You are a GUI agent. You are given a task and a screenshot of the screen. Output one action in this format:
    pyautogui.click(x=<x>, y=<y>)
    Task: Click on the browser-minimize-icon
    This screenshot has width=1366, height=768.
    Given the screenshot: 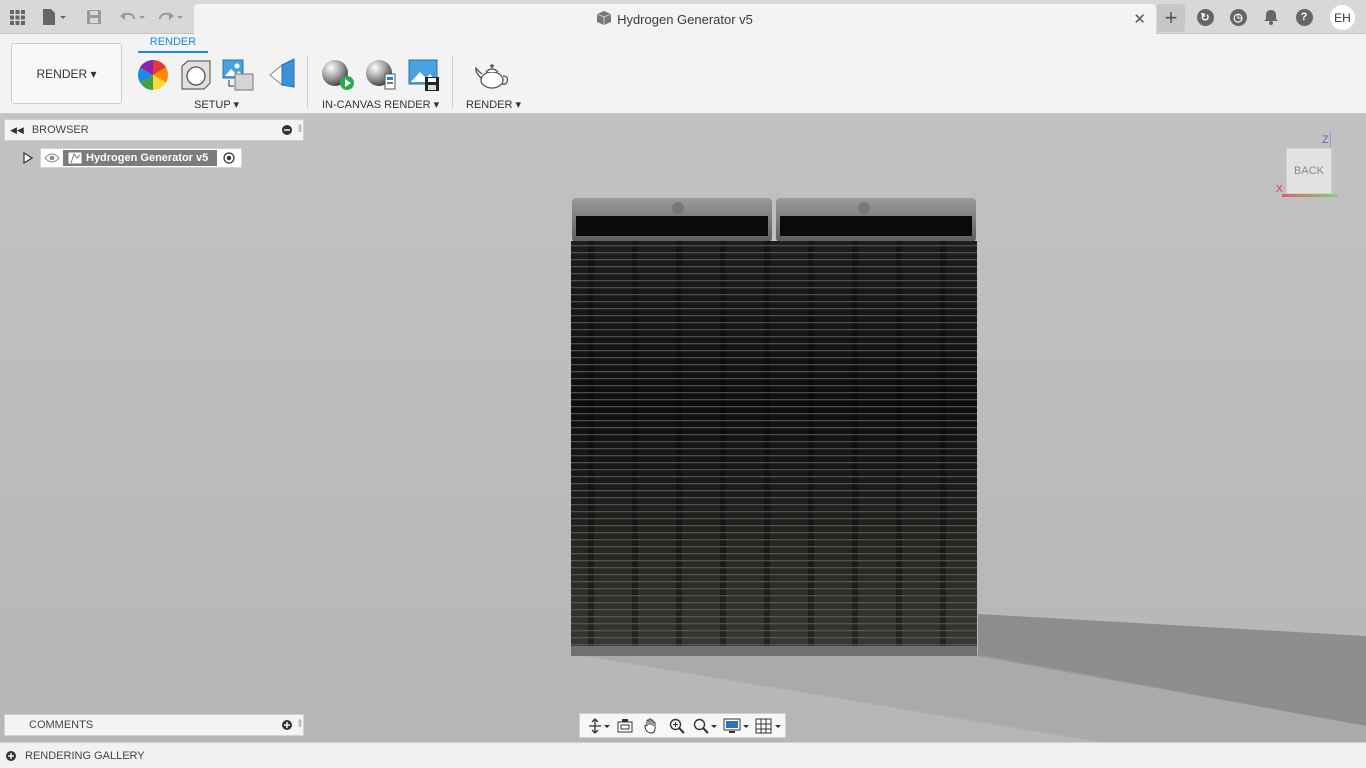 What is the action you would take?
    pyautogui.click(x=287, y=131)
    